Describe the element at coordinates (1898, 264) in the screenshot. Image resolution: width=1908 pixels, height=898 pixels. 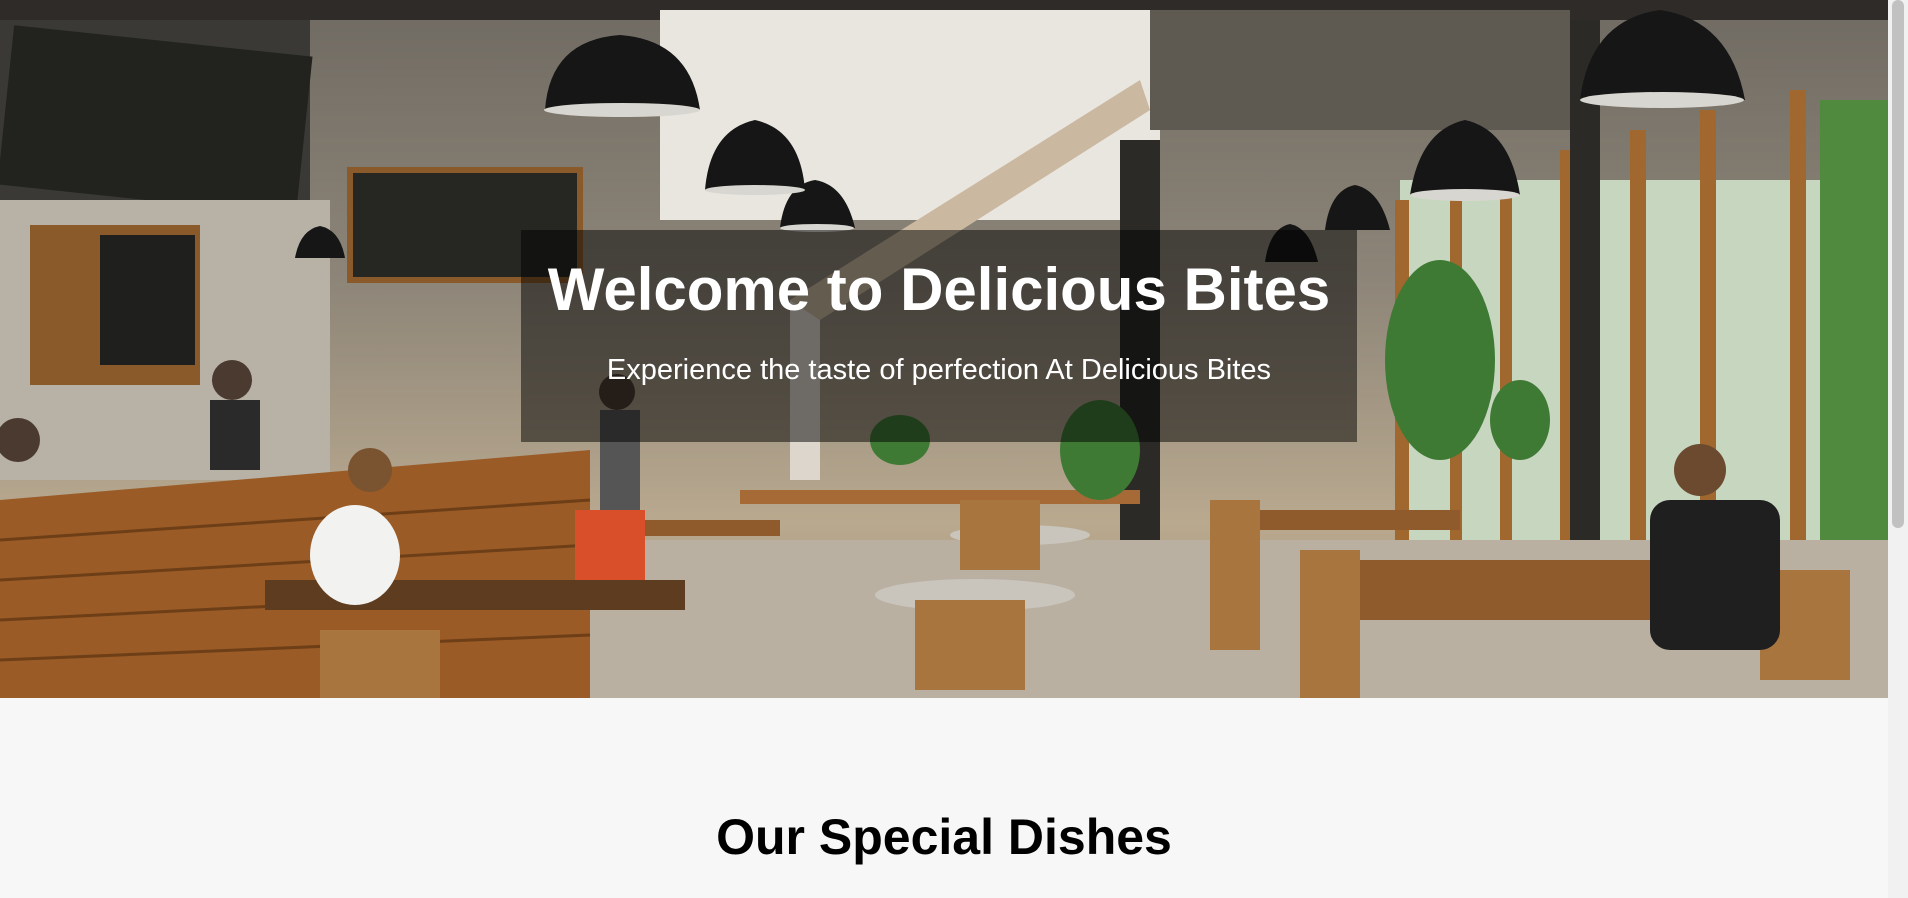
I see `scrollbar-thumb` at that location.